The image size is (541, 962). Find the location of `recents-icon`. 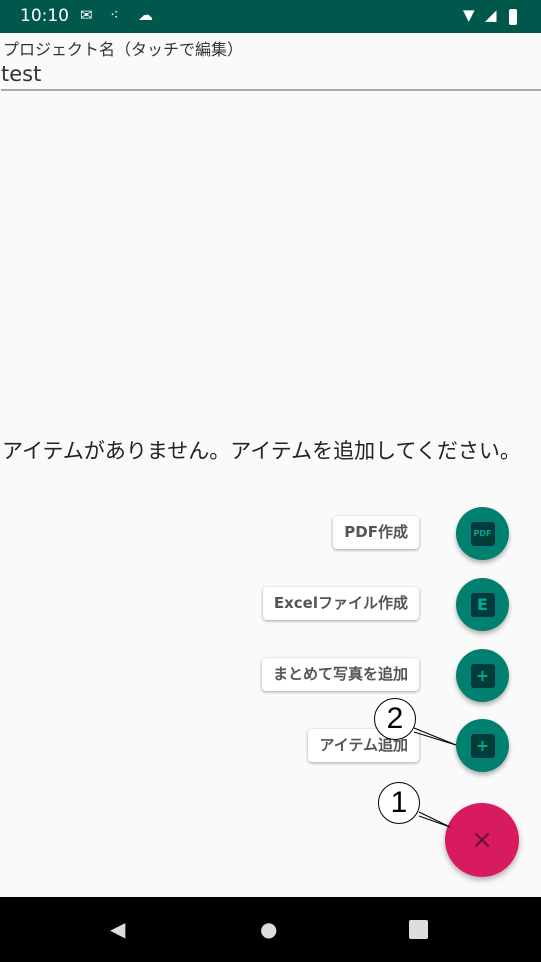

recents-icon is located at coordinates (418, 929).